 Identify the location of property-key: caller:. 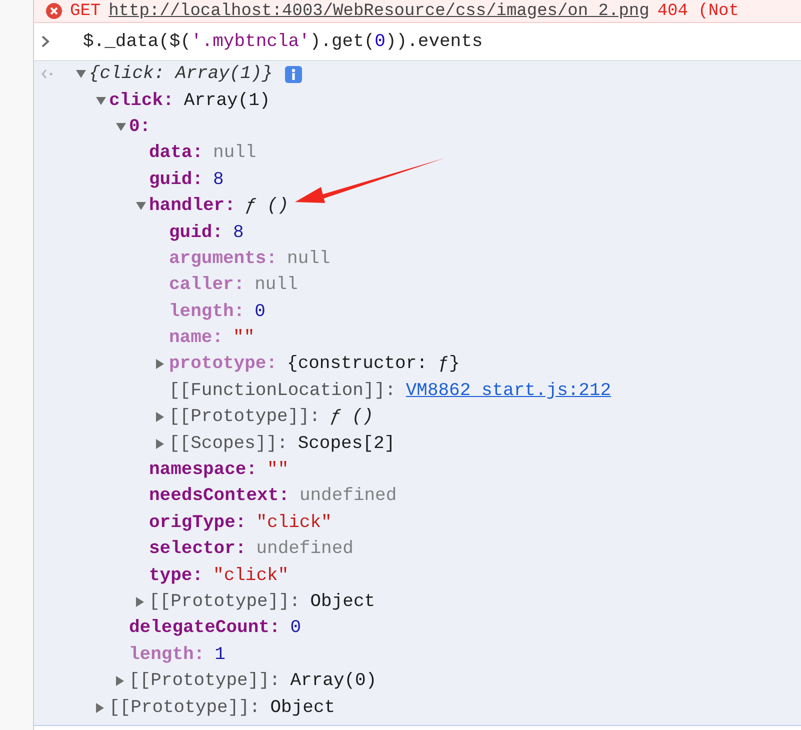
(207, 285).